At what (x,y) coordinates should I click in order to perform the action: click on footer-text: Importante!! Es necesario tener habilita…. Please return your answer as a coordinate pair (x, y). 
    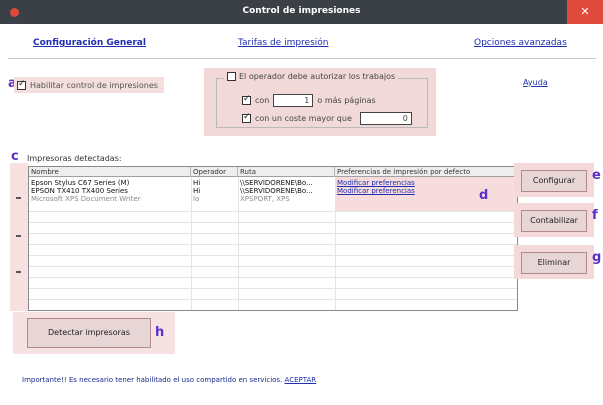
    Looking at the image, I should click on (152, 380).